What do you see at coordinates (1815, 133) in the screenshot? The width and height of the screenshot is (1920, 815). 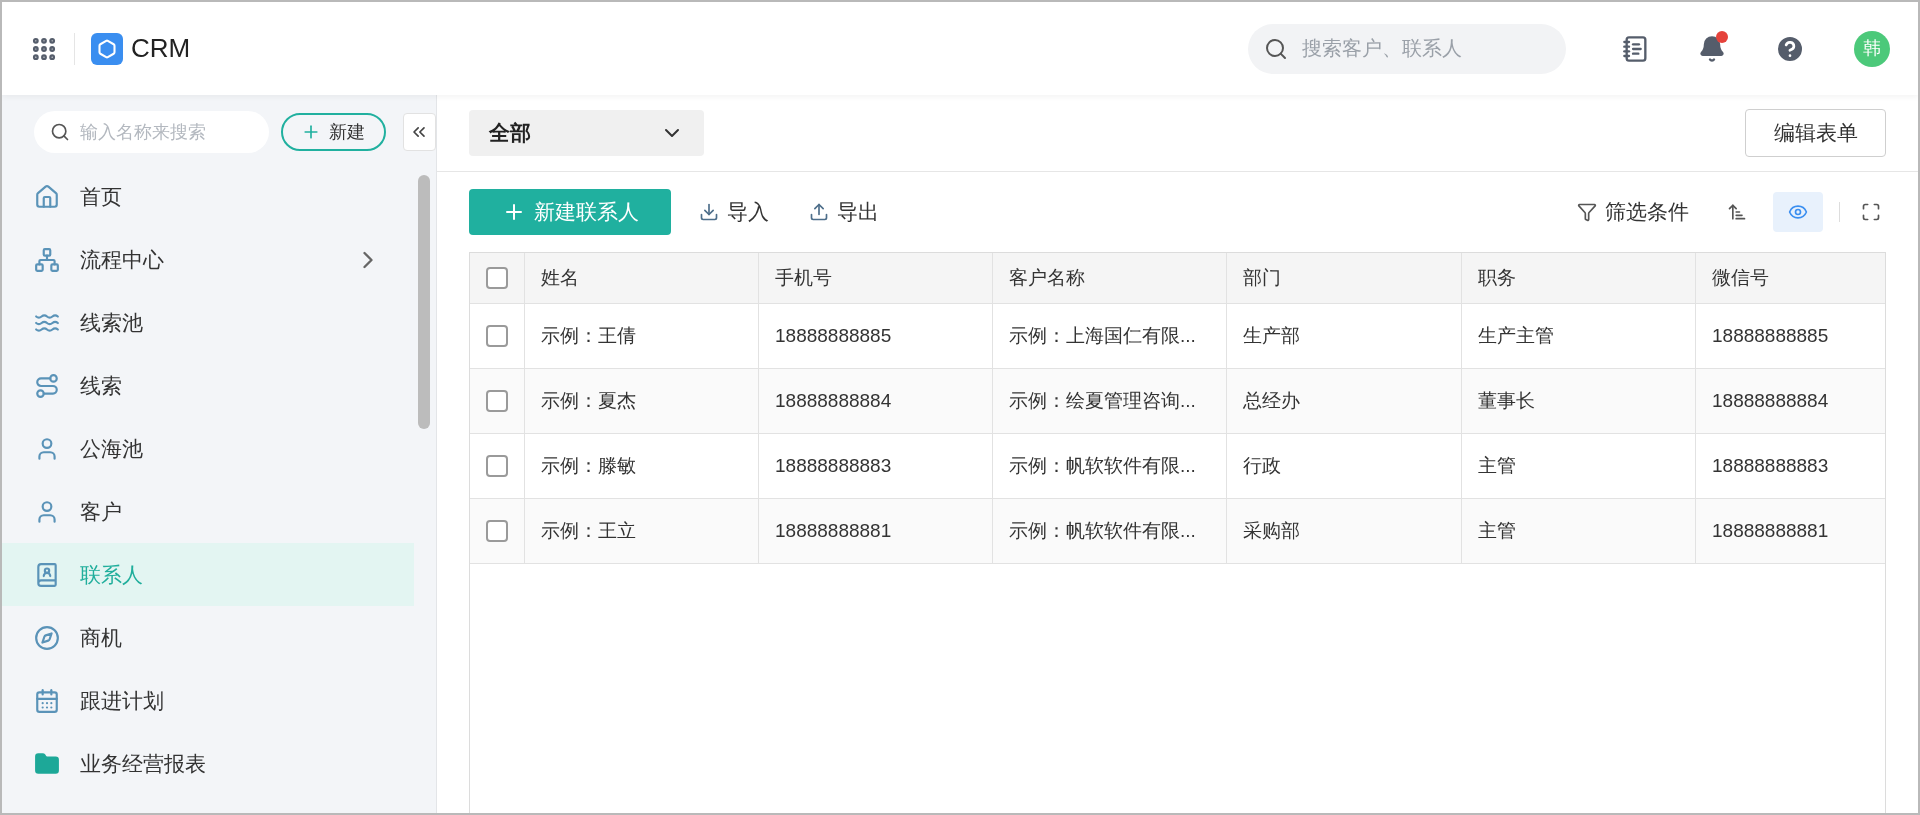 I see `edit-form-button: 编辑表单` at bounding box center [1815, 133].